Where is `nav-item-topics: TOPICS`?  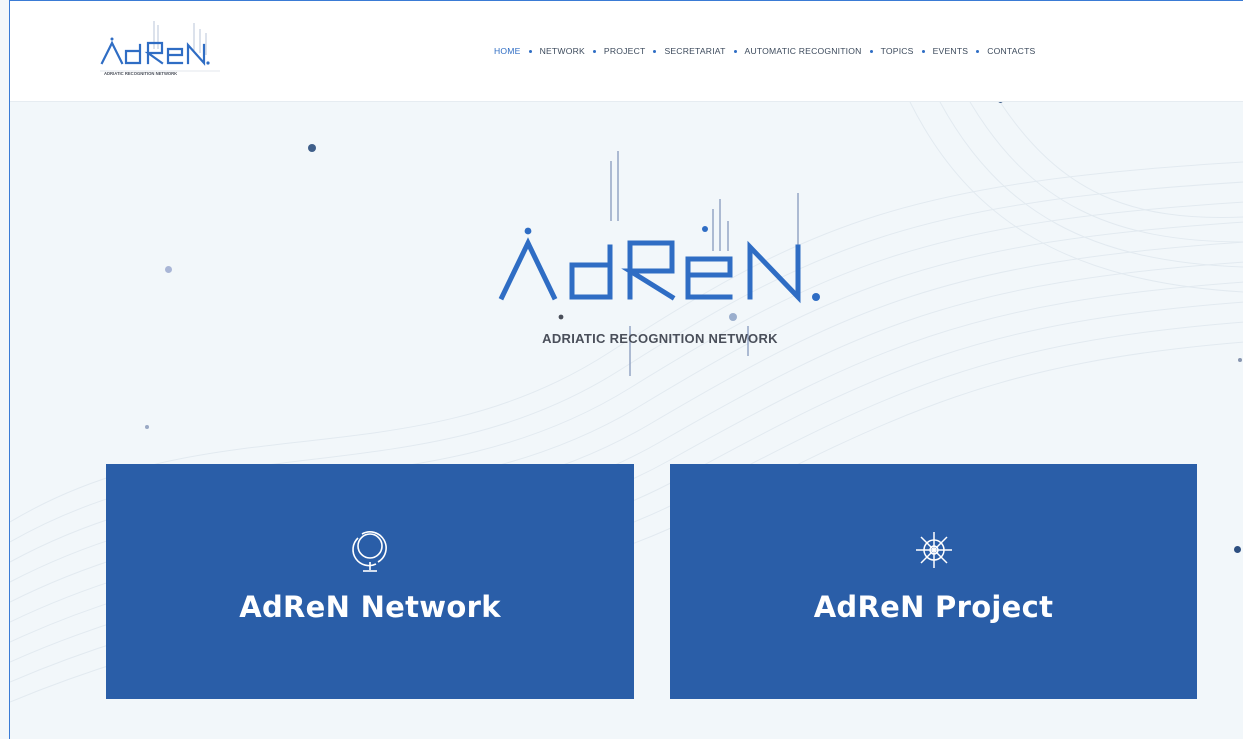
nav-item-topics: TOPICS is located at coordinates (897, 51).